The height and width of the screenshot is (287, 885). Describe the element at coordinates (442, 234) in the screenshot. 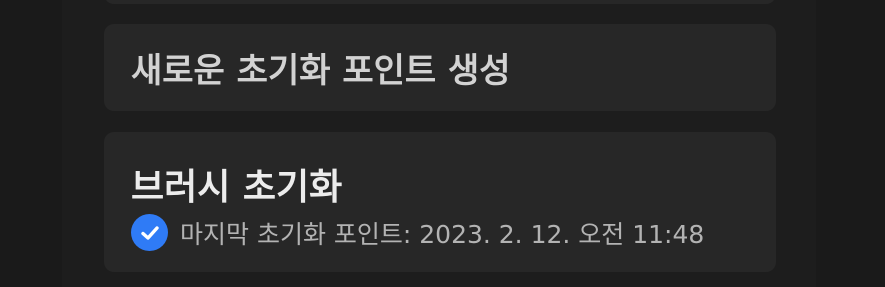

I see `last-reset-text: 마지막 초기화 포인트: 2023. 2. 12. 오전 11:48` at that location.